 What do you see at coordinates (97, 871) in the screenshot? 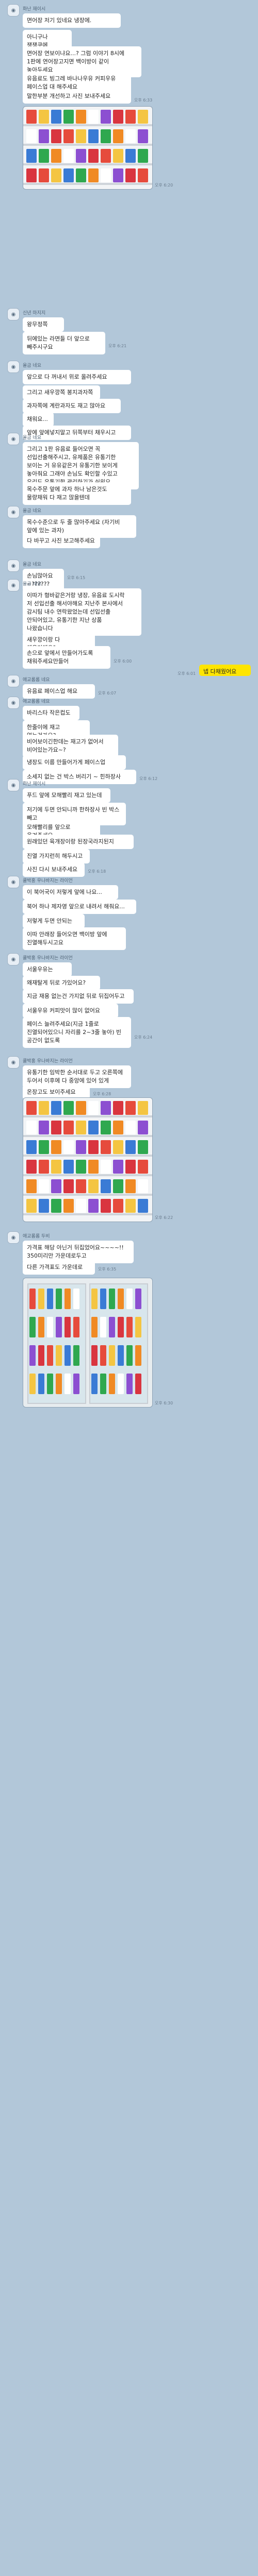
I see `message-time: 오후 6:18` at bounding box center [97, 871].